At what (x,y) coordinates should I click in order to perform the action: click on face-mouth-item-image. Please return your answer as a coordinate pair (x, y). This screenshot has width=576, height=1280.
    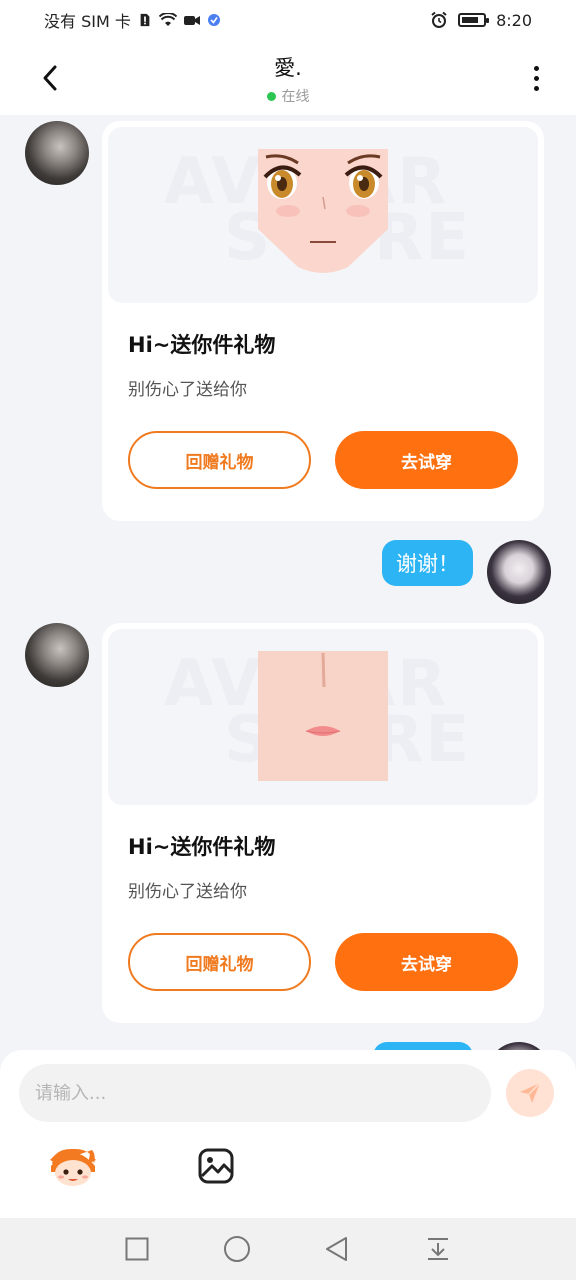
    Looking at the image, I should click on (323, 716).